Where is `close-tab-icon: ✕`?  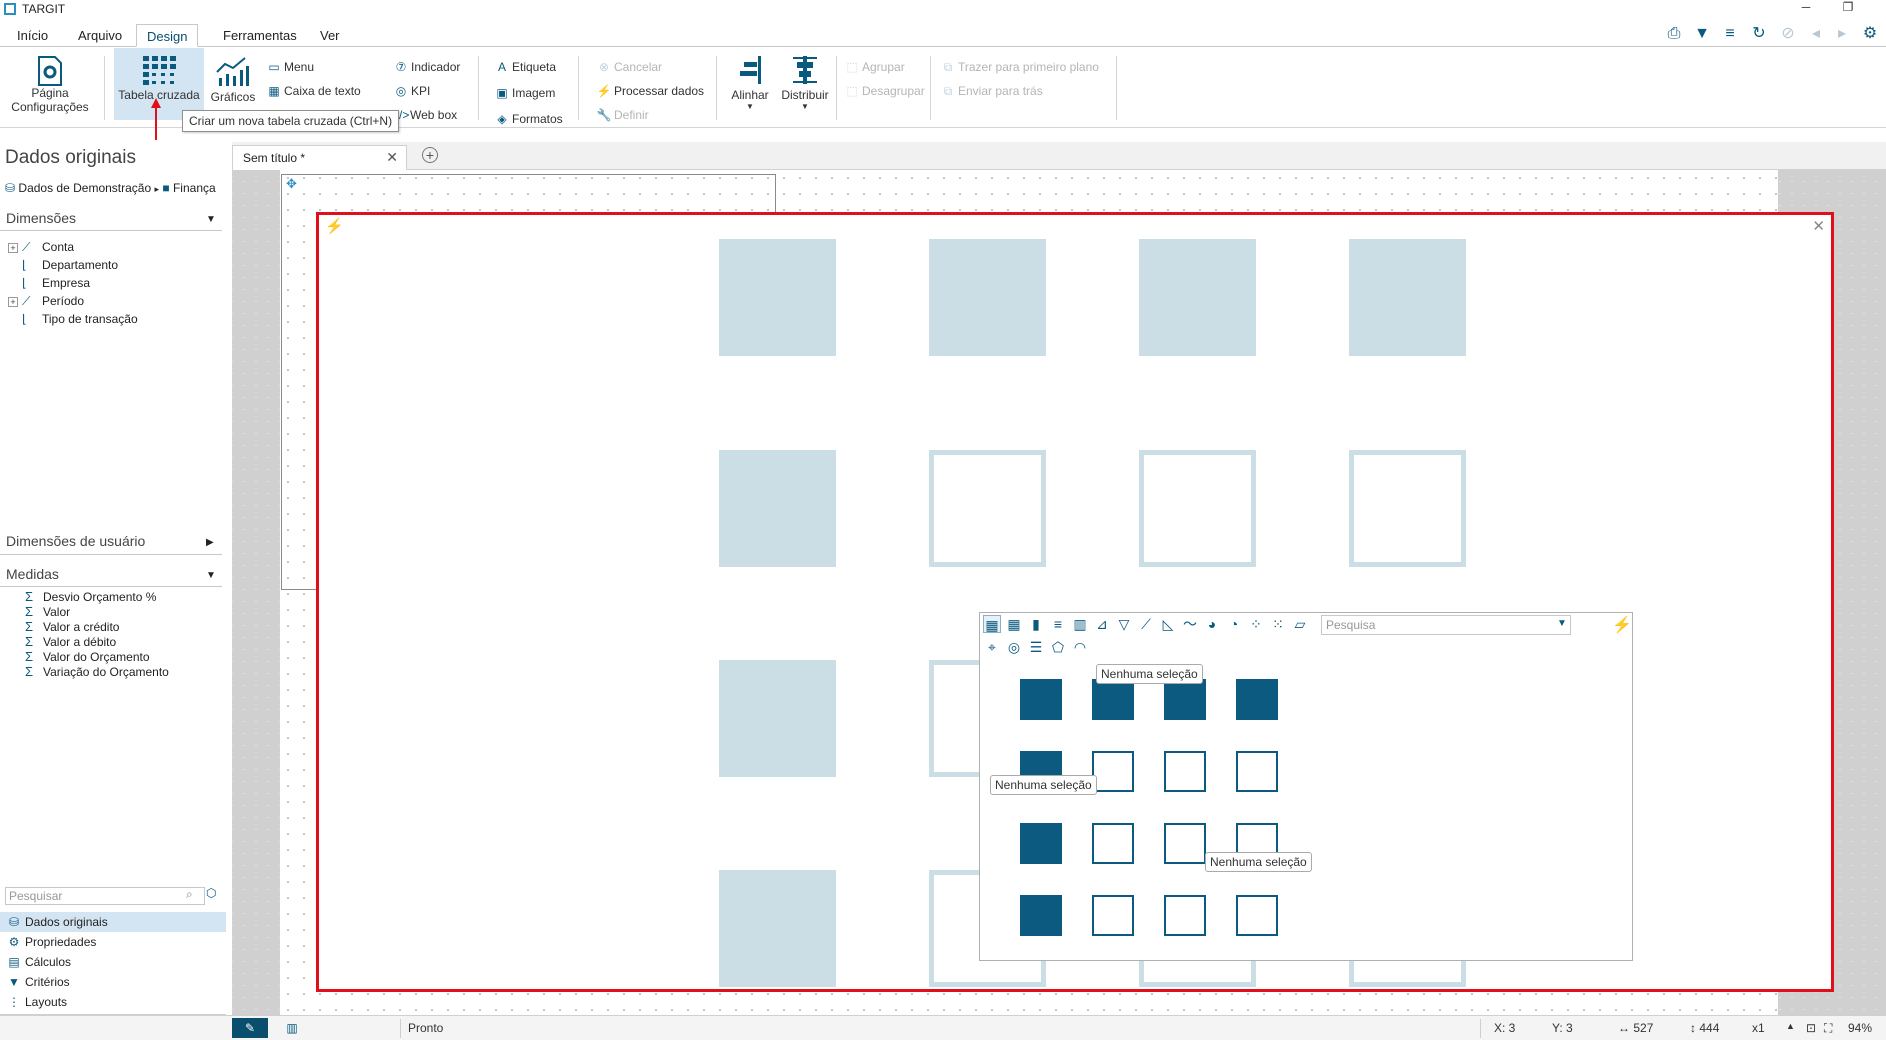
close-tab-icon: ✕ is located at coordinates (392, 157).